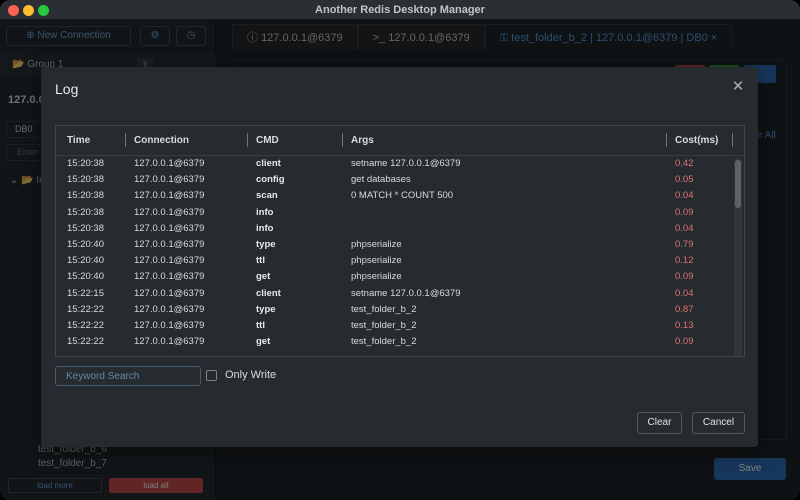 The image size is (800, 500). I want to click on cancel-button: Cancel, so click(718, 423).